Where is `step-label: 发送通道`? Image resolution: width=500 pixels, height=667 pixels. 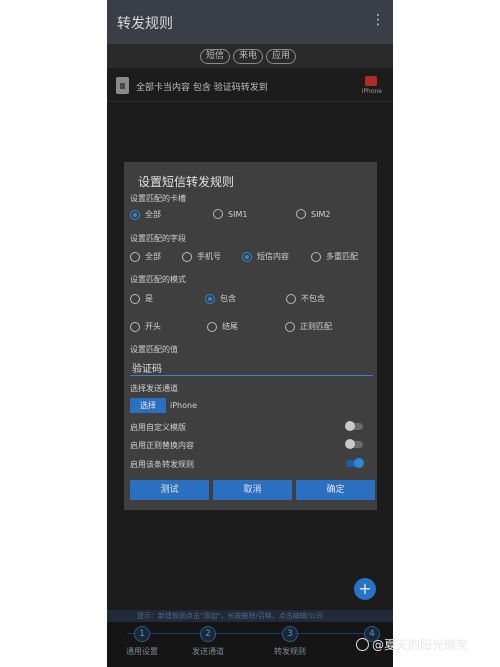 step-label: 发送通道 is located at coordinates (208, 651).